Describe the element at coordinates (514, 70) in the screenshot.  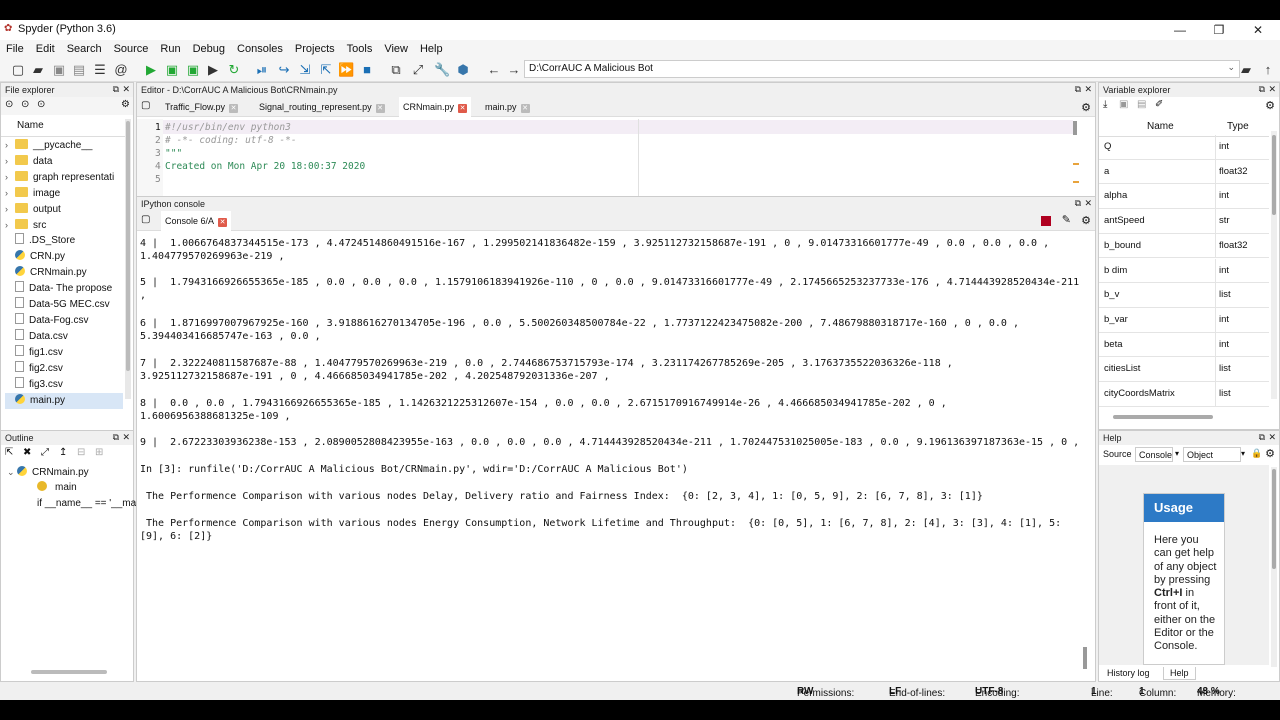
I see `forward-arrow-icon: →` at that location.